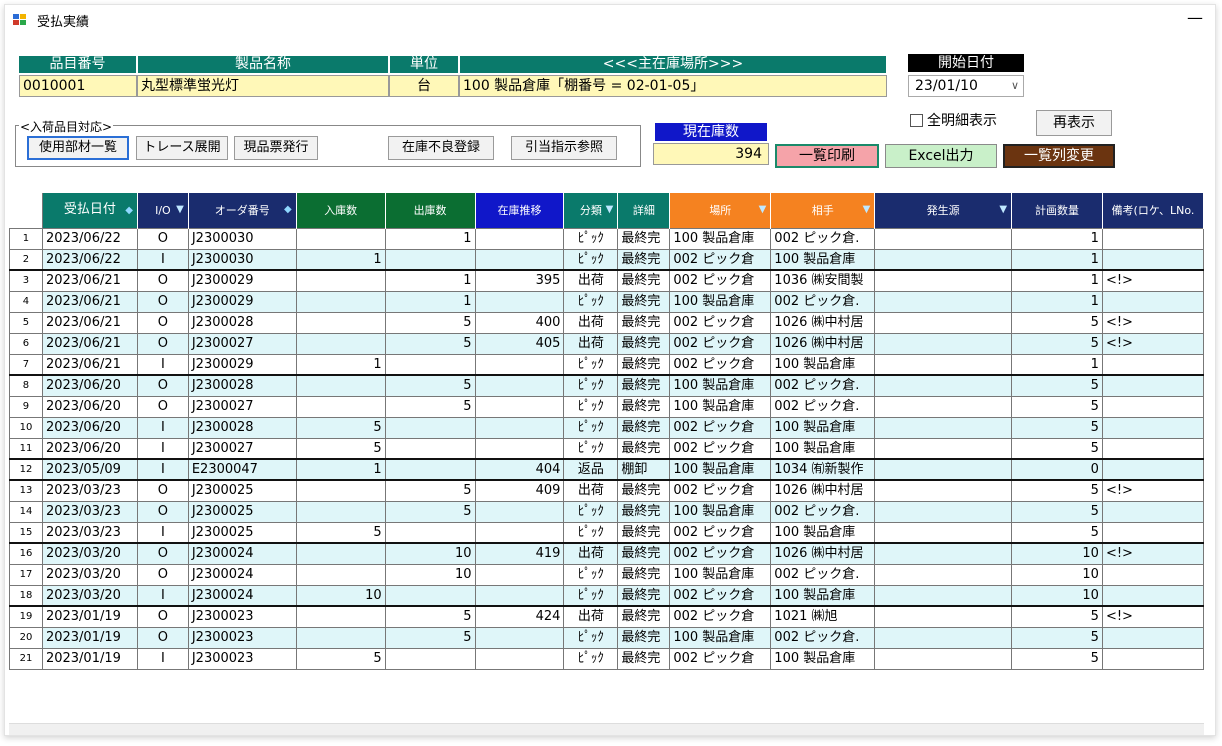 This screenshot has height=746, width=1222. I want to click on row-number-cell: 2, so click(26, 259).